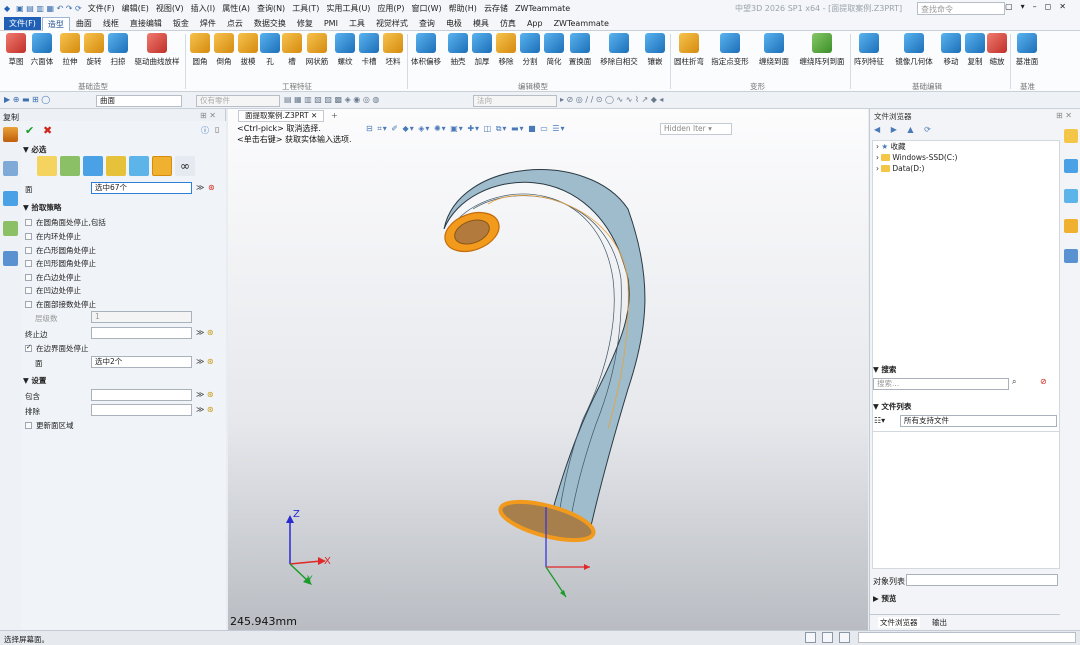 Image resolution: width=1080 pixels, height=645 pixels. Describe the element at coordinates (94, 50) in the screenshot. I see `revolve-button: 旋转` at that location.